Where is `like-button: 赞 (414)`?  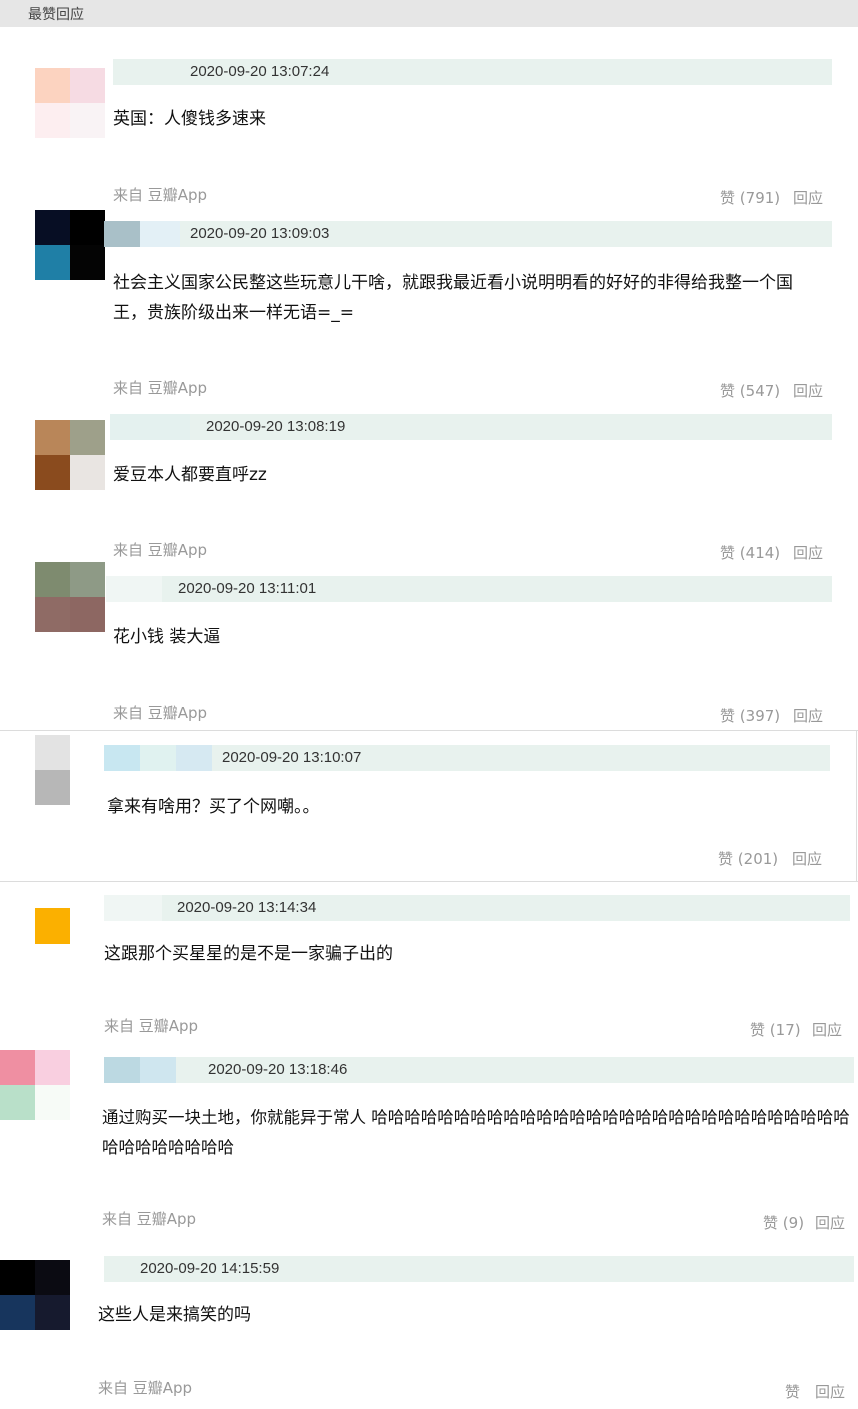
like-button: 赞 (414) is located at coordinates (750, 552).